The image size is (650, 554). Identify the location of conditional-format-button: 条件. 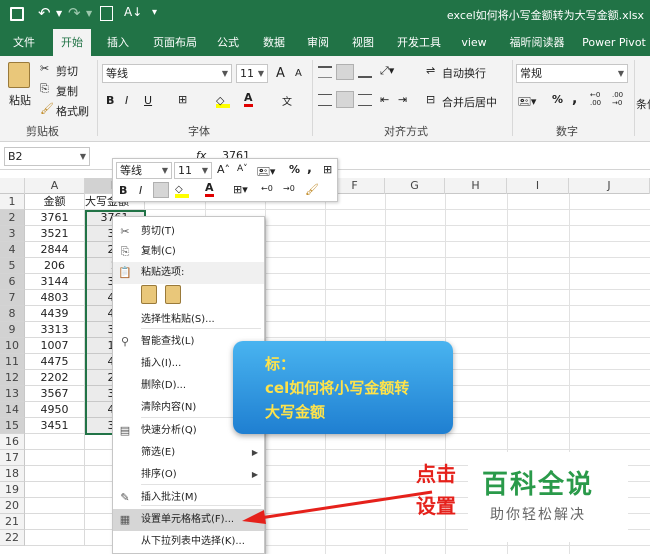
(643, 104).